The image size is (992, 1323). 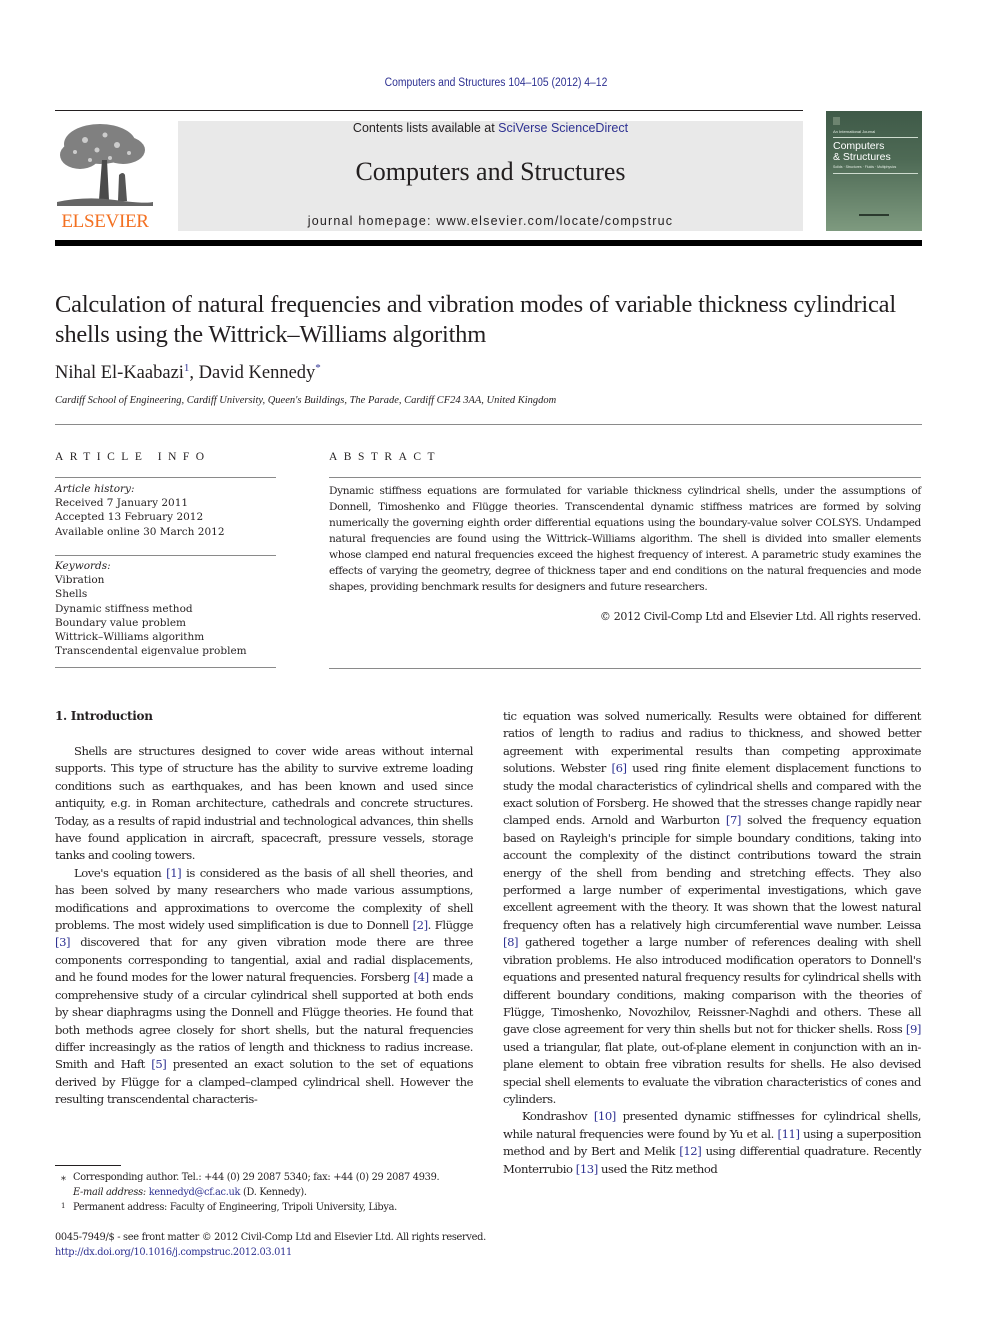 I want to click on cover-publisher-mark, so click(x=874, y=215).